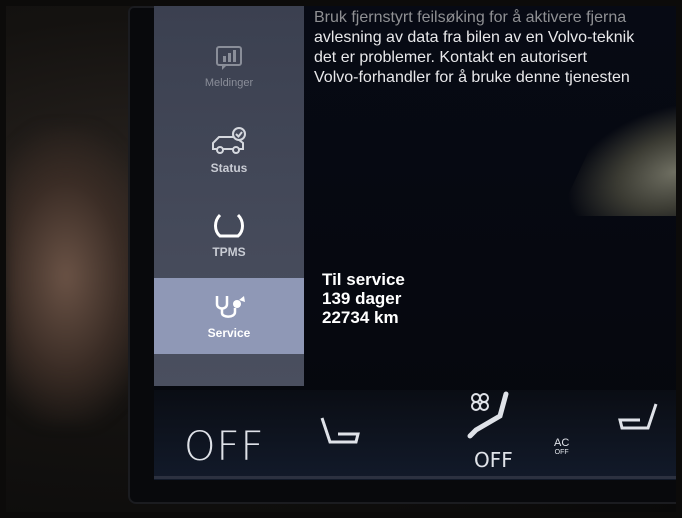  What do you see at coordinates (451, 57) in the screenshot?
I see `message-line: det er problemer. Kontakt en autorisert` at bounding box center [451, 57].